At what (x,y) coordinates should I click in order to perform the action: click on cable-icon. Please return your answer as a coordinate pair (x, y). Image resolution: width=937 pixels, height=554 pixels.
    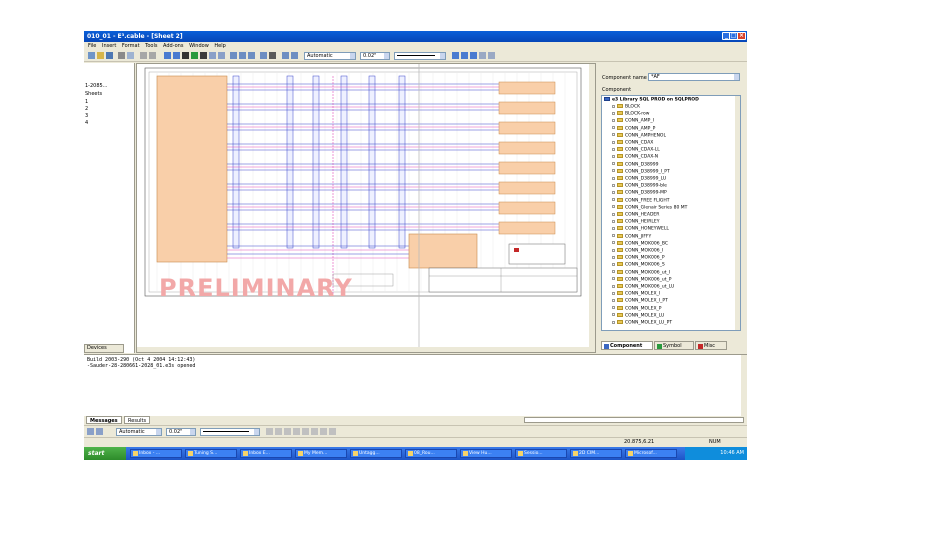
    Looking at the image, I should click on (212, 55).